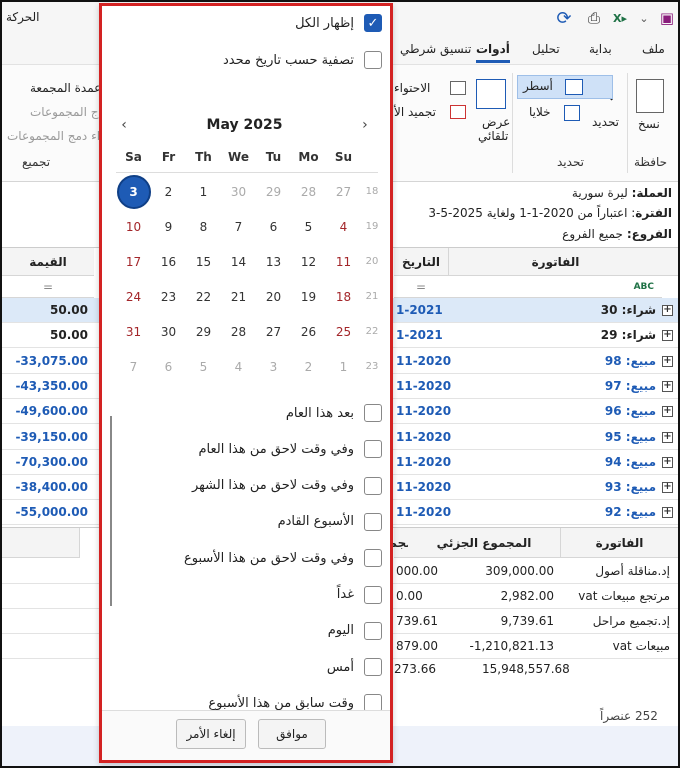 The height and width of the screenshot is (768, 680). I want to click on cells-label: خلايا, so click(540, 112).